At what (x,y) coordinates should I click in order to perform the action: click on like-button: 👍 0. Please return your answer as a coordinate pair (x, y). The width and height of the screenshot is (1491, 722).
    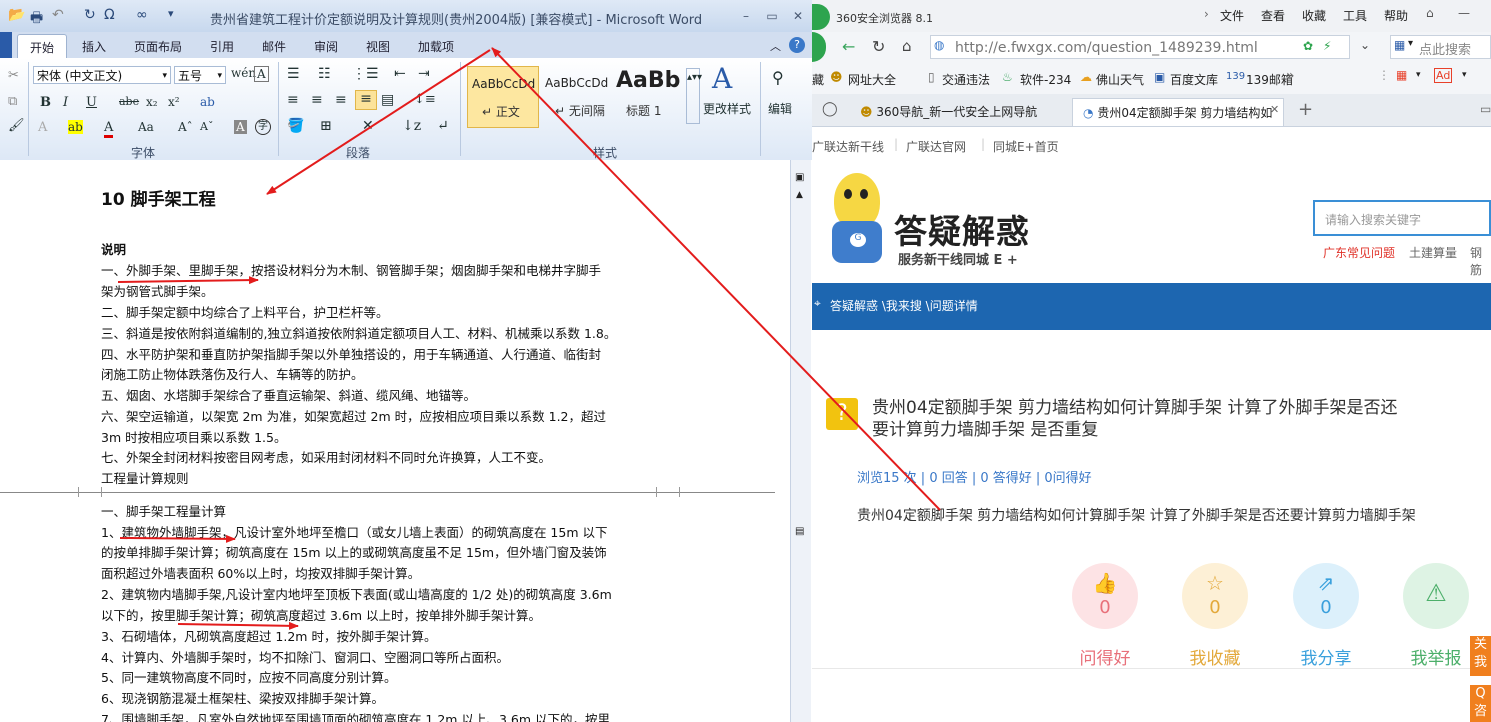
    Looking at the image, I should click on (1105, 596).